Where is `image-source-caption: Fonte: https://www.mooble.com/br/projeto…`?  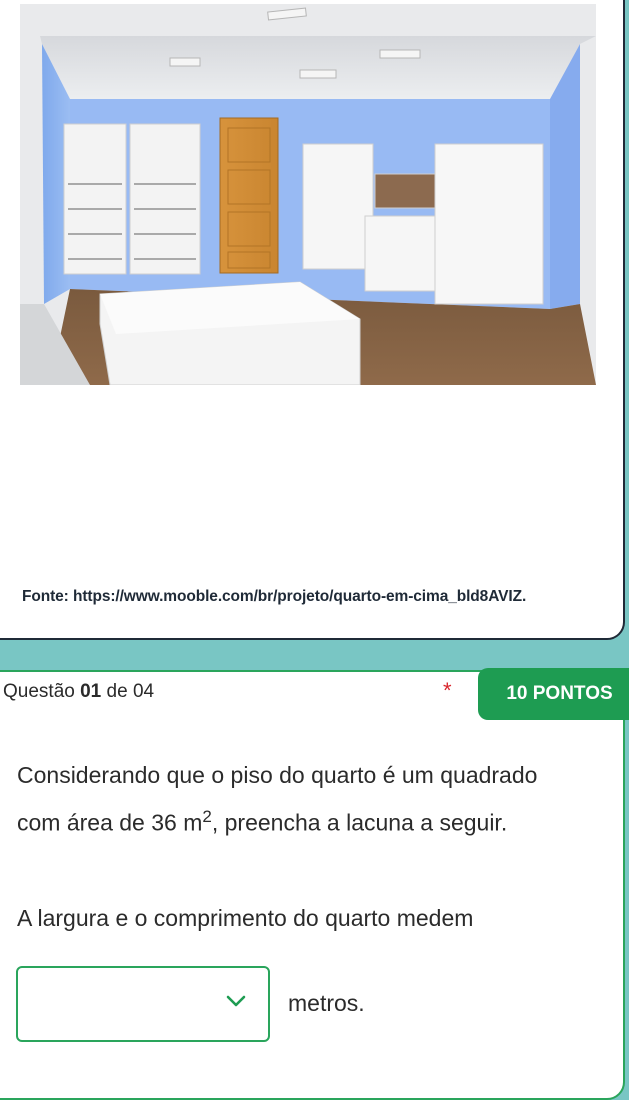
image-source-caption: Fonte: https://www.mooble.com/br/projeto… is located at coordinates (274, 596).